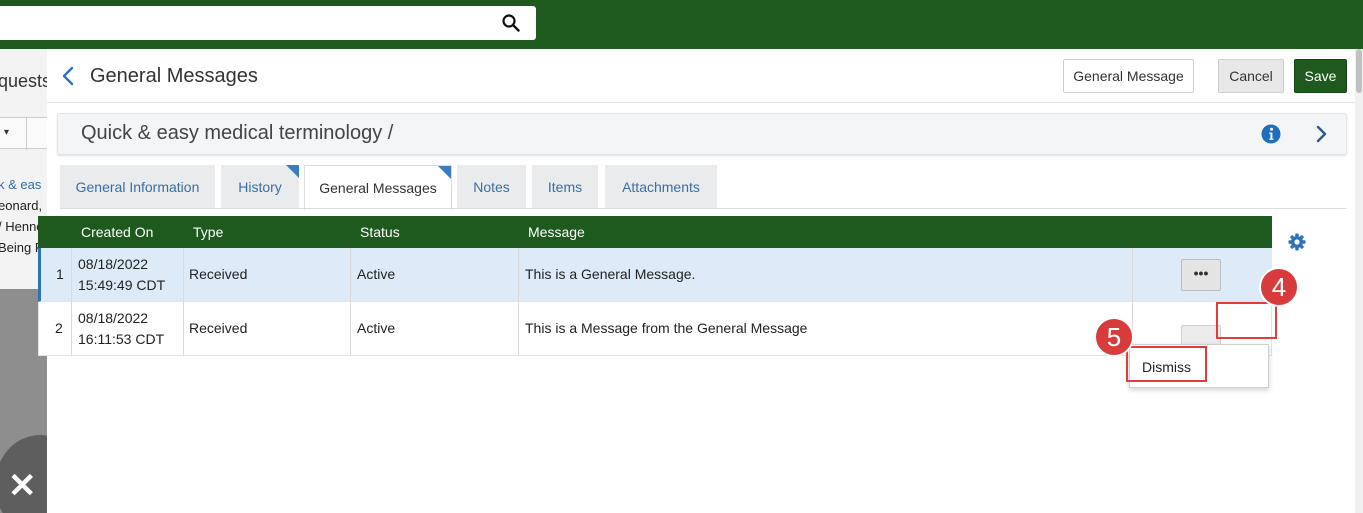 Image resolution: width=1363 pixels, height=513 pixels. I want to click on tab-label: Items, so click(565, 187).